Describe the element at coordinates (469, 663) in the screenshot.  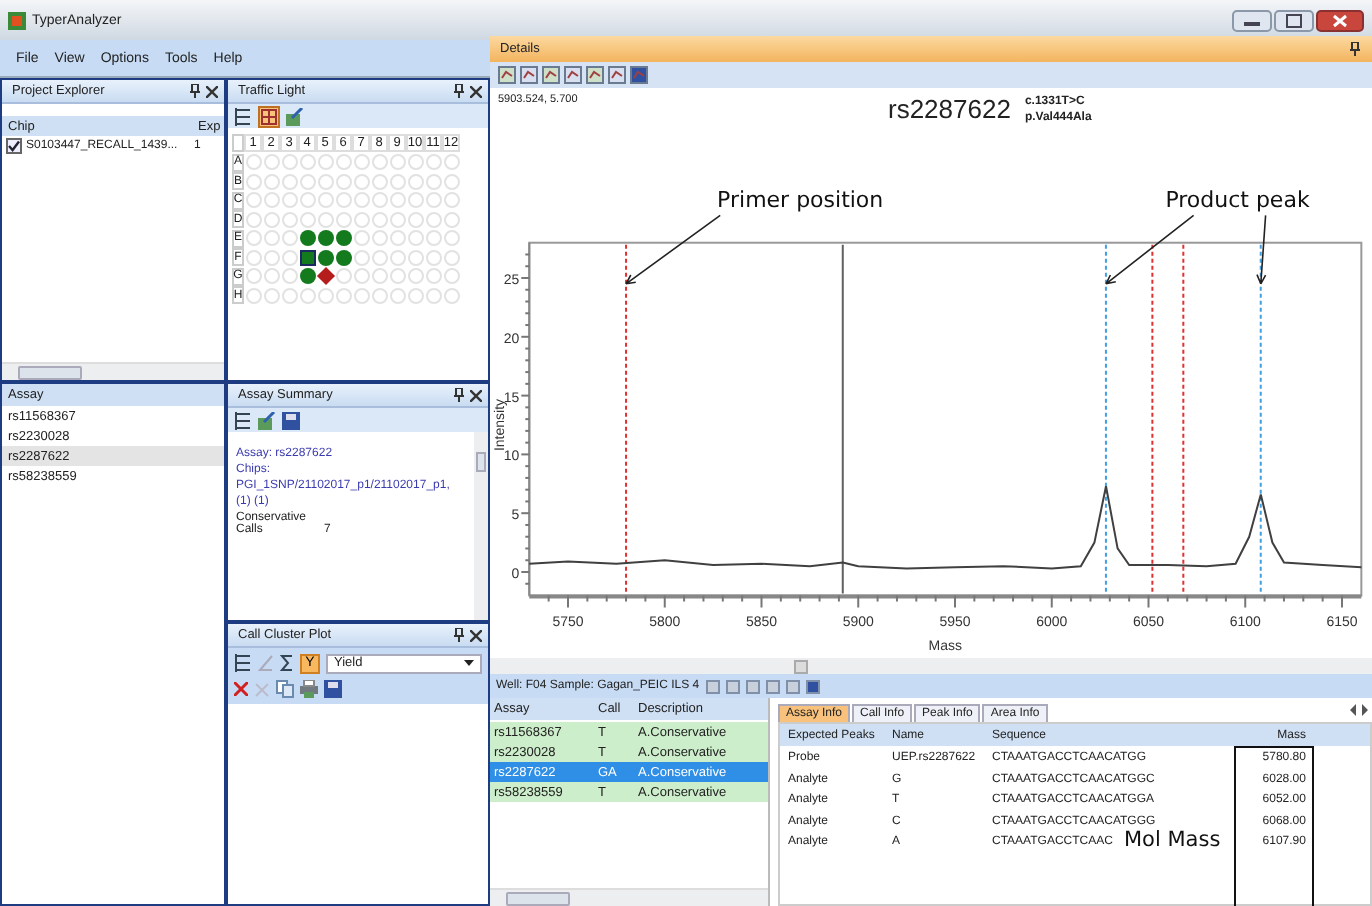
I see `caret-icon` at that location.